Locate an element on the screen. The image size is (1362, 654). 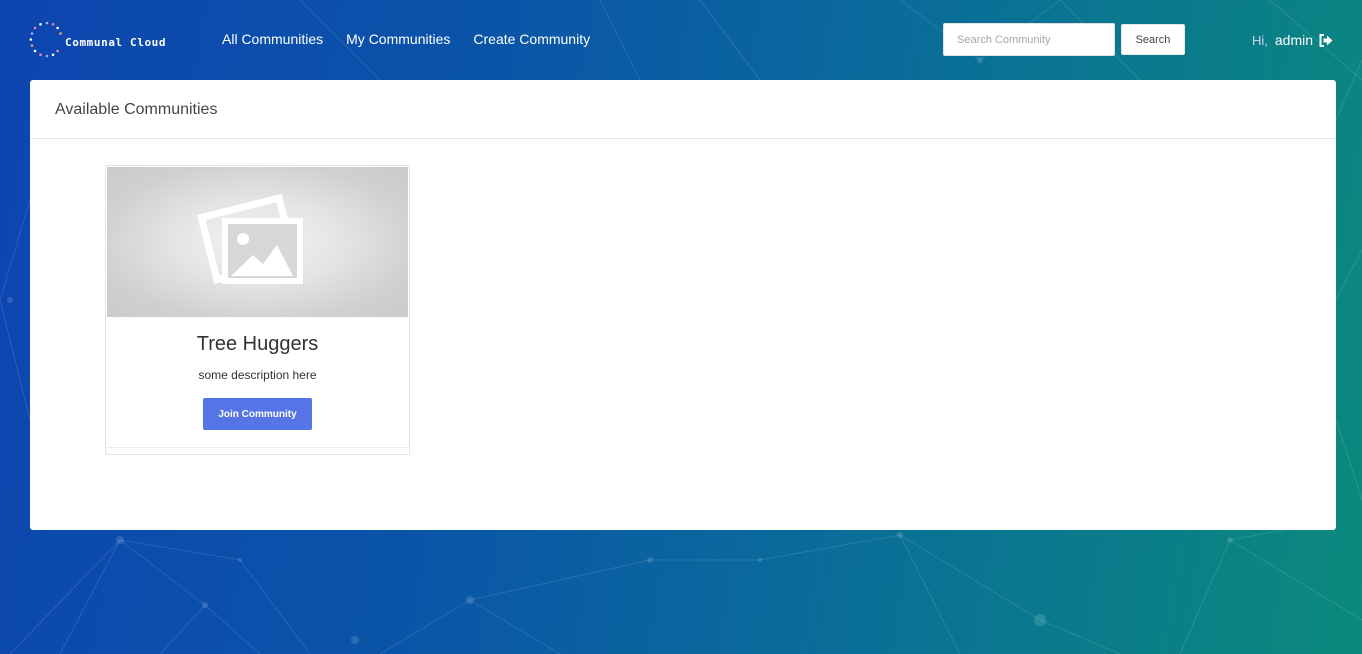
username: admin is located at coordinates (1294, 40).